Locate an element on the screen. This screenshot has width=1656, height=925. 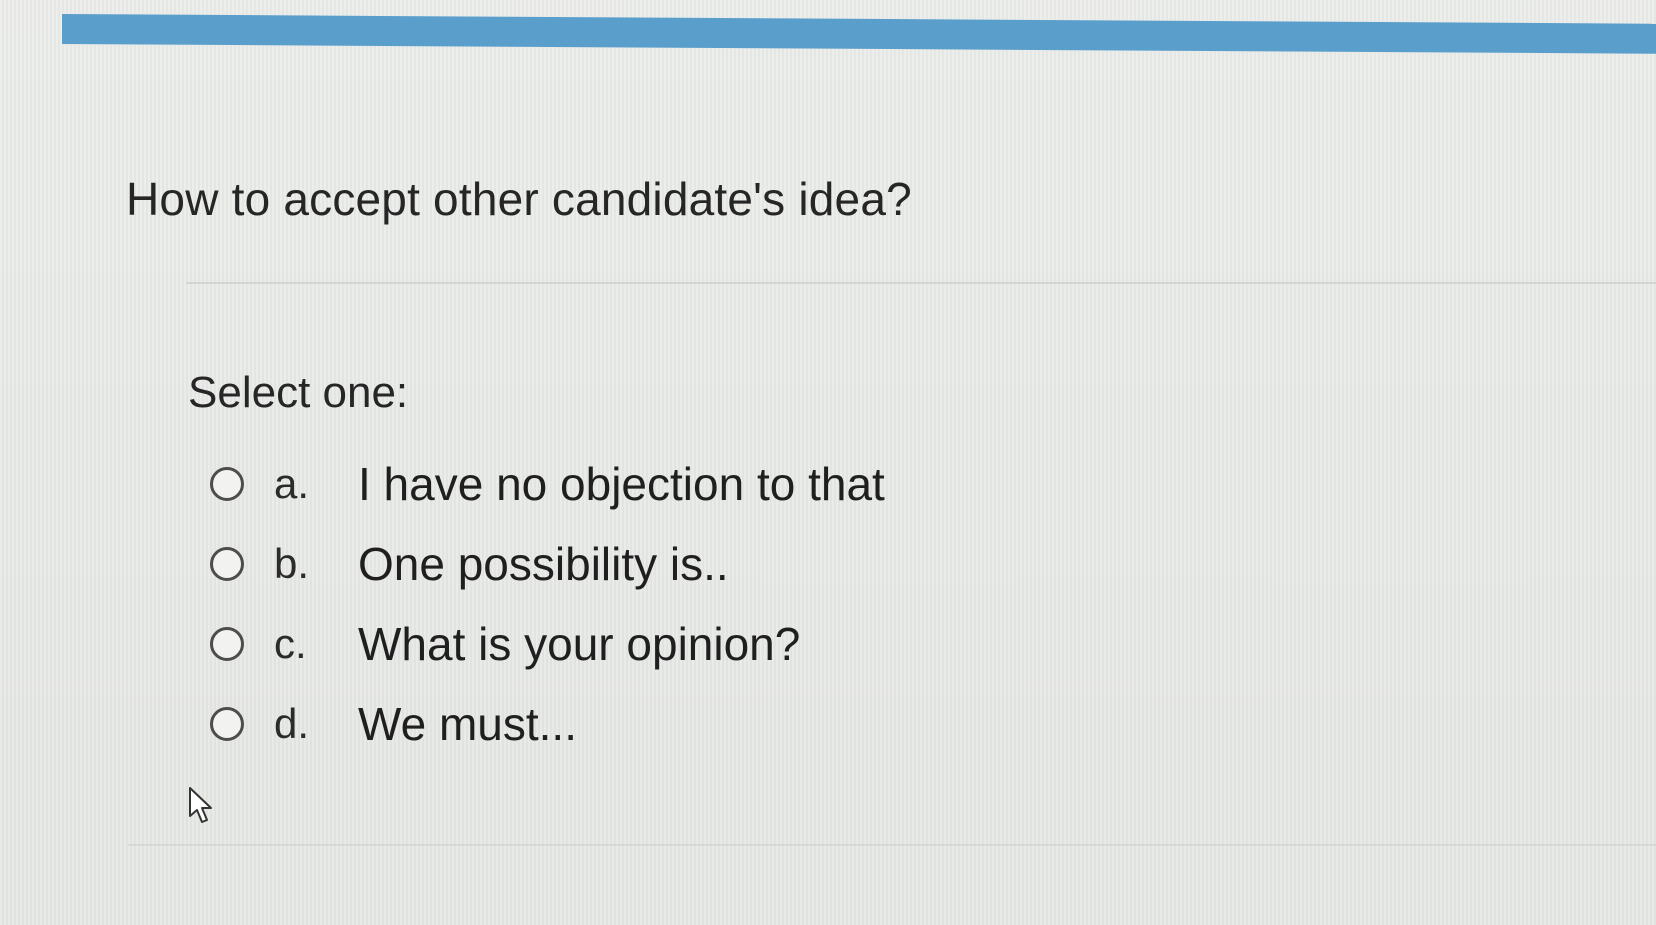
option-letter: a. is located at coordinates (292, 483).